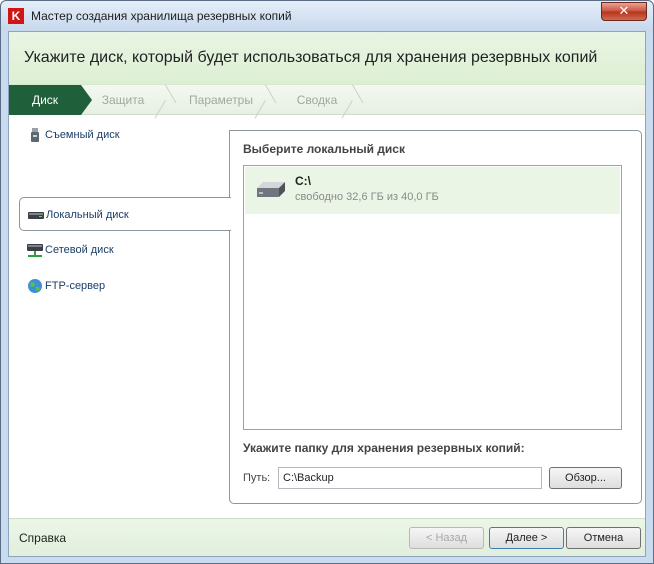 Image resolution: width=654 pixels, height=564 pixels. I want to click on step-disk: Диск, so click(50, 100).